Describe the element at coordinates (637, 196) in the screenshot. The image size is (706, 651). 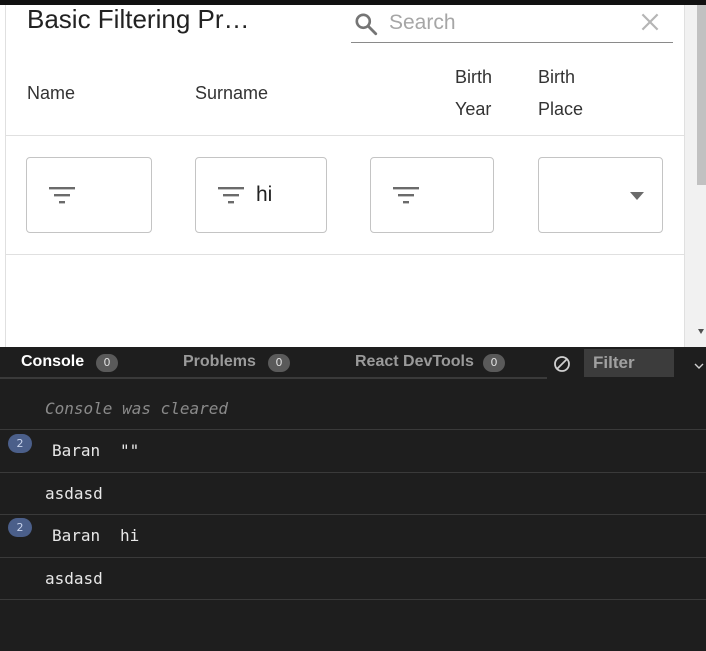
I see `dropdown-arrow-icon` at that location.